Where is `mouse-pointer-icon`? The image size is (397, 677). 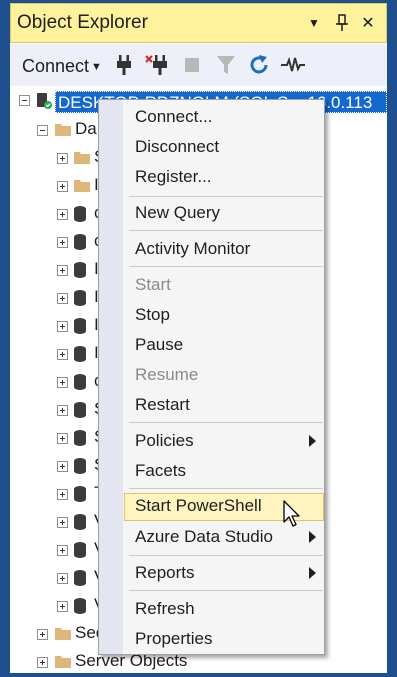
mouse-pointer-icon is located at coordinates (291, 513).